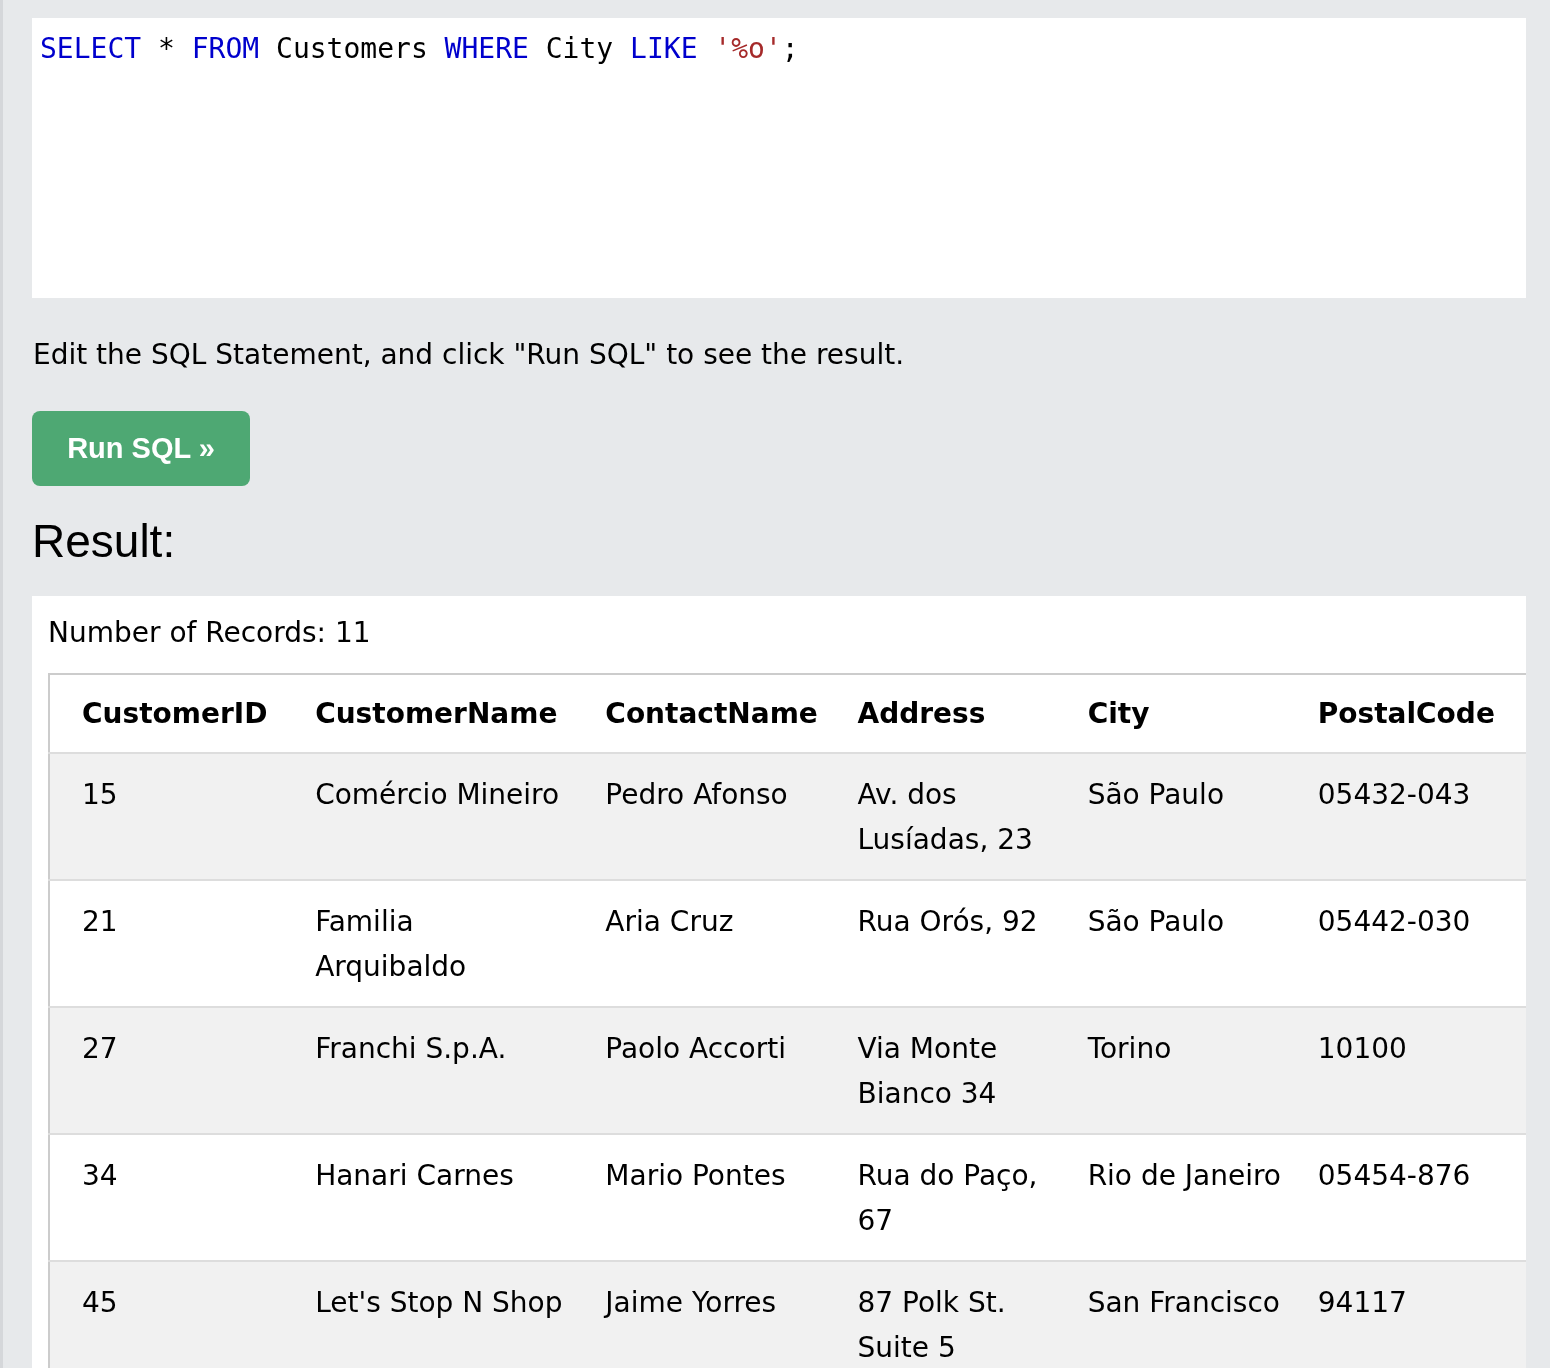  What do you see at coordinates (921, 714) in the screenshot?
I see `column-header: Address` at bounding box center [921, 714].